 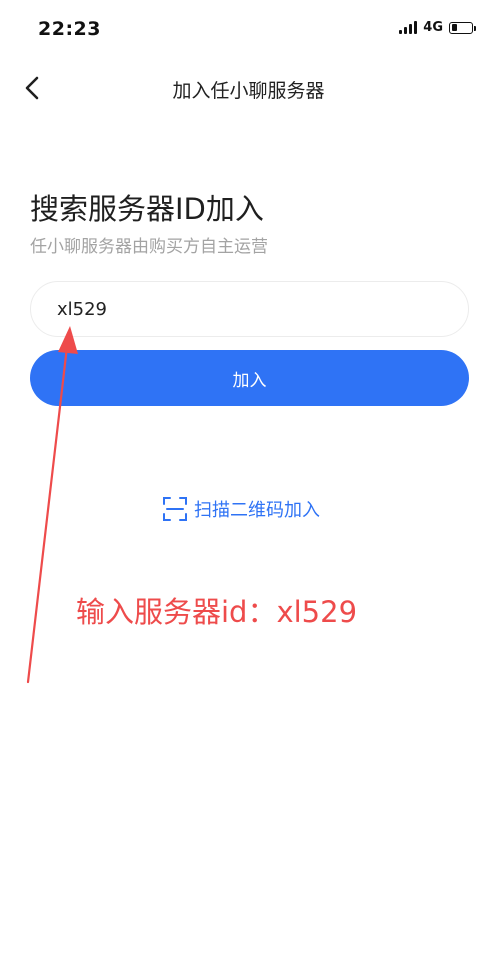 I want to click on status-indicators: 4G, so click(x=437, y=27).